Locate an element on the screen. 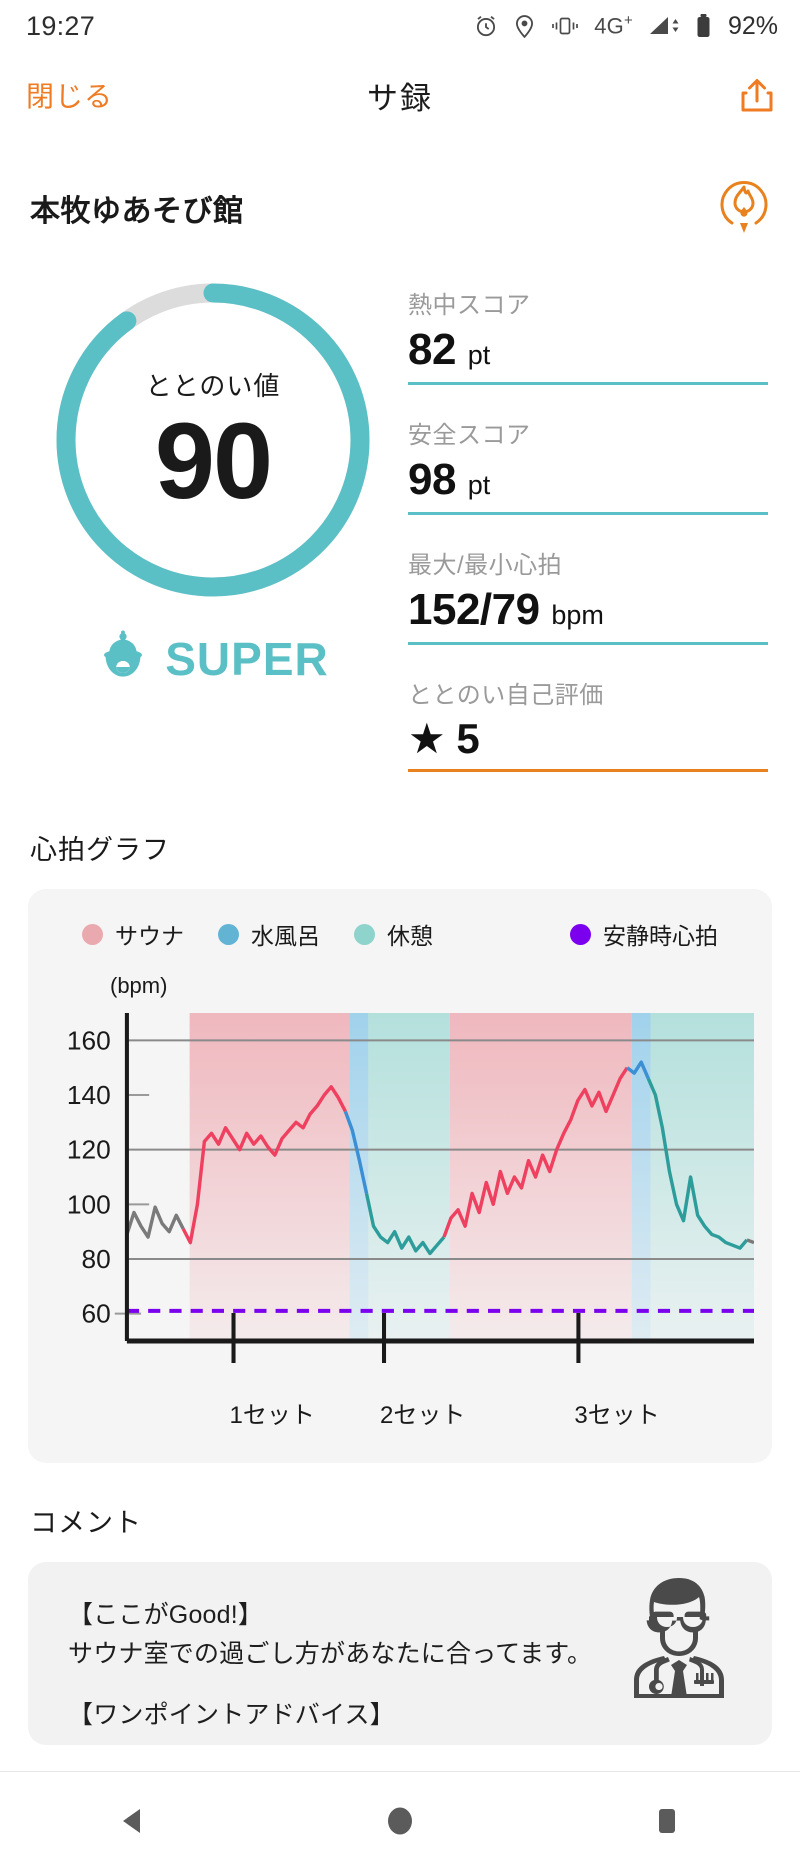 The width and height of the screenshot is (800, 1869). sauna-hat-character-icon is located at coordinates (123, 658).